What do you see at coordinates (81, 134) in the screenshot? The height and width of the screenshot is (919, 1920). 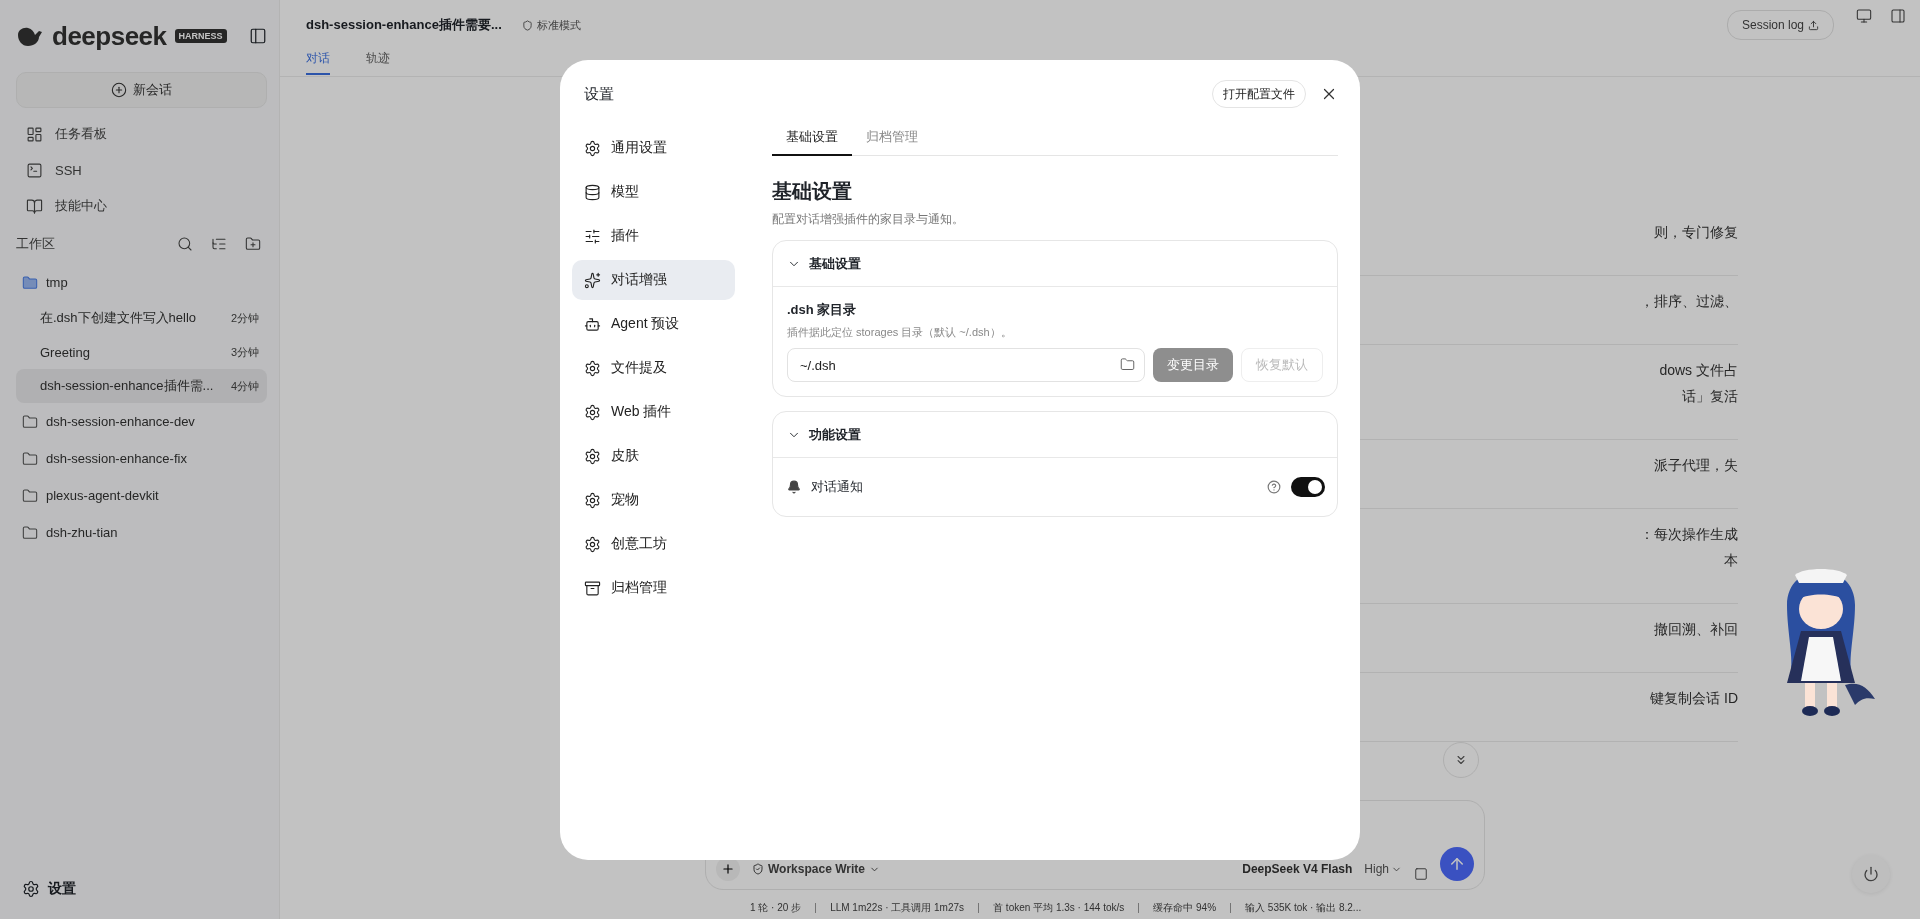 I see `nav-item: 任务看板` at bounding box center [81, 134].